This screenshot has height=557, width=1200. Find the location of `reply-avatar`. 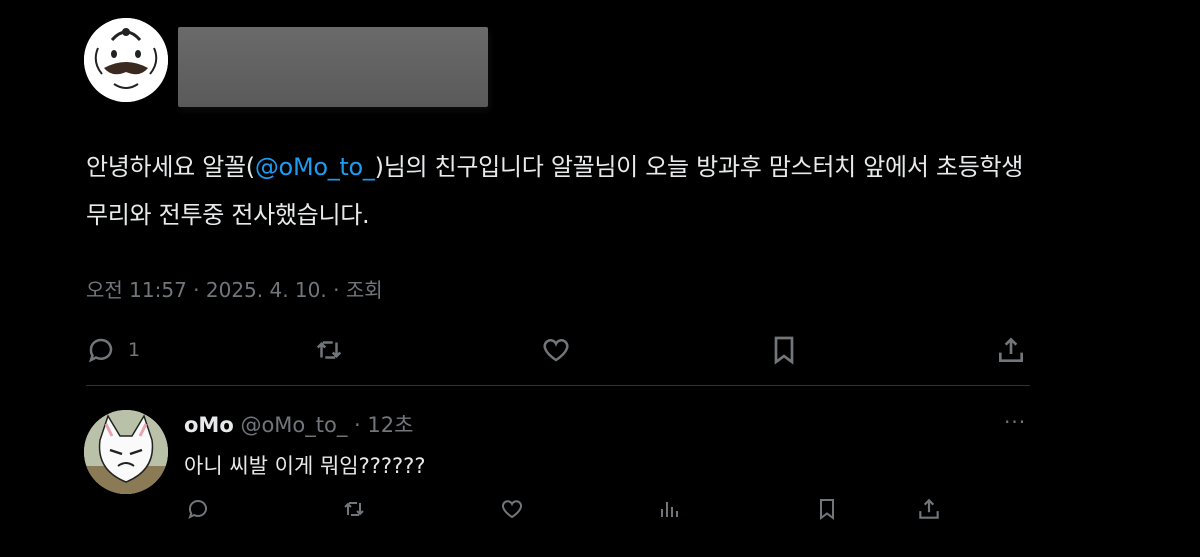

reply-avatar is located at coordinates (126, 452).